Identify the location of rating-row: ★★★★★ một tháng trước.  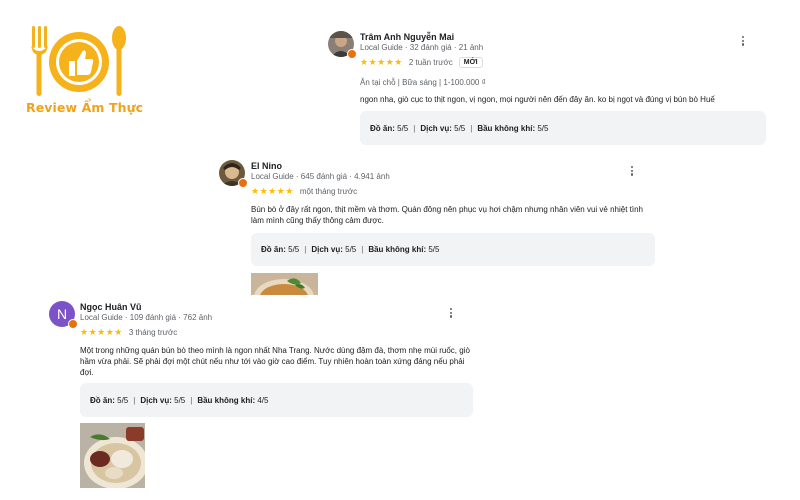
(304, 191).